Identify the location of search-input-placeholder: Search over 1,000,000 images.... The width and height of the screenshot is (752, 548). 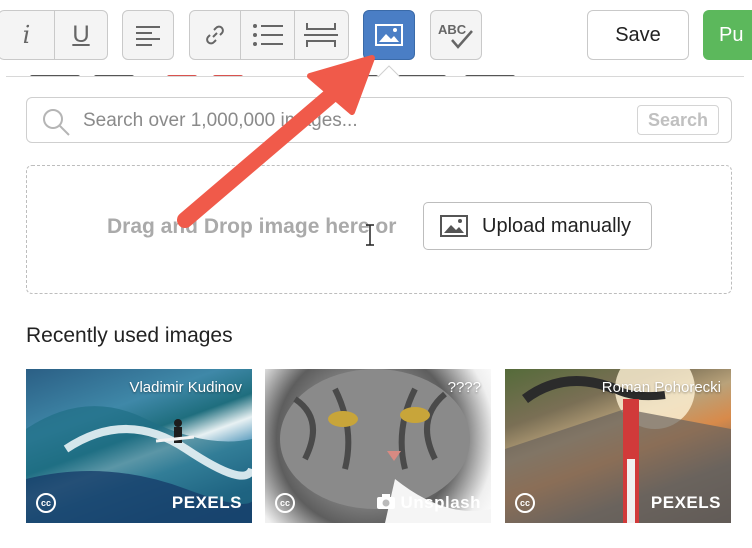
(220, 121).